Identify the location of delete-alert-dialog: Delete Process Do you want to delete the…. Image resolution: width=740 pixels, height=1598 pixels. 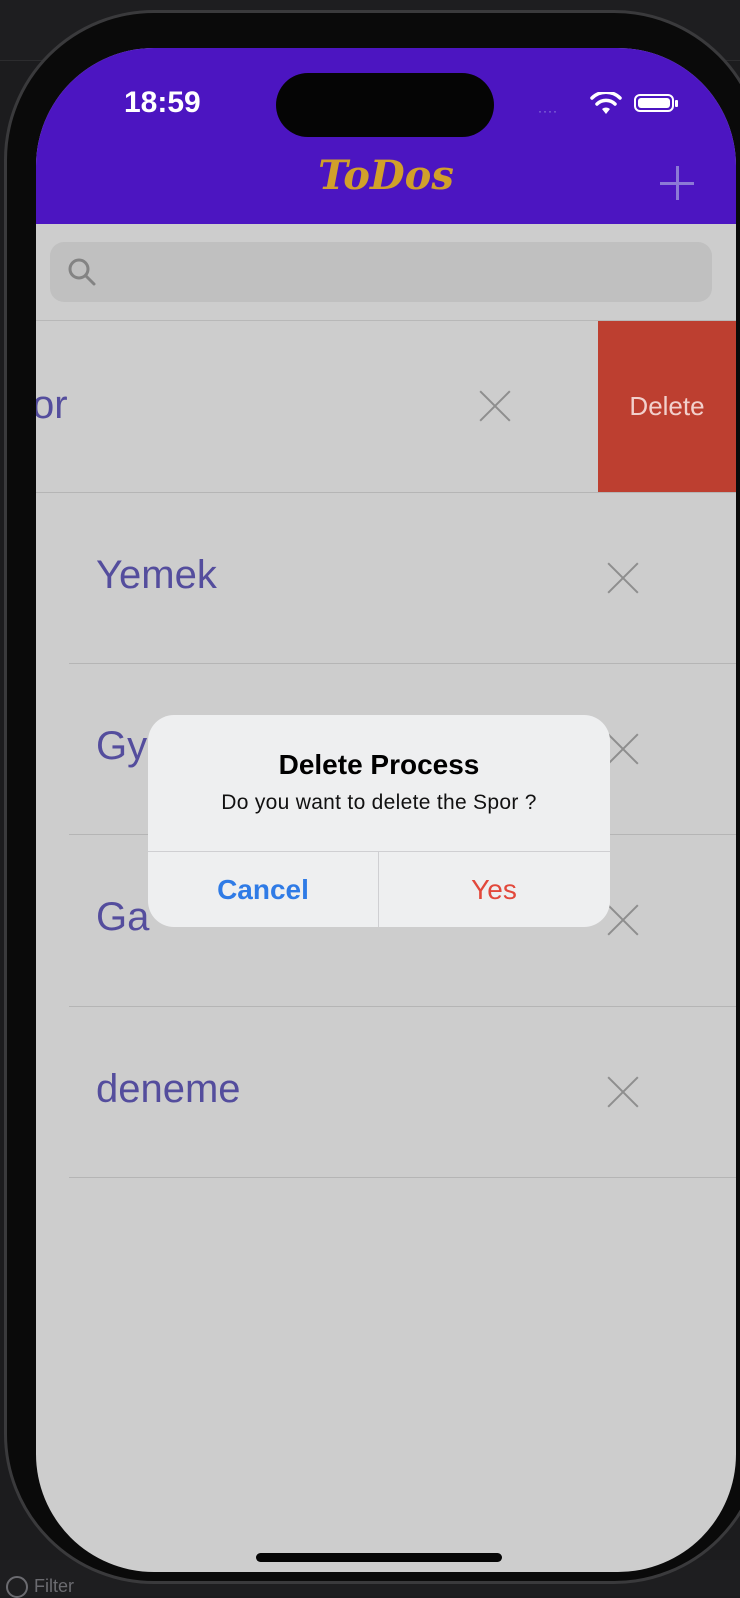
(379, 821).